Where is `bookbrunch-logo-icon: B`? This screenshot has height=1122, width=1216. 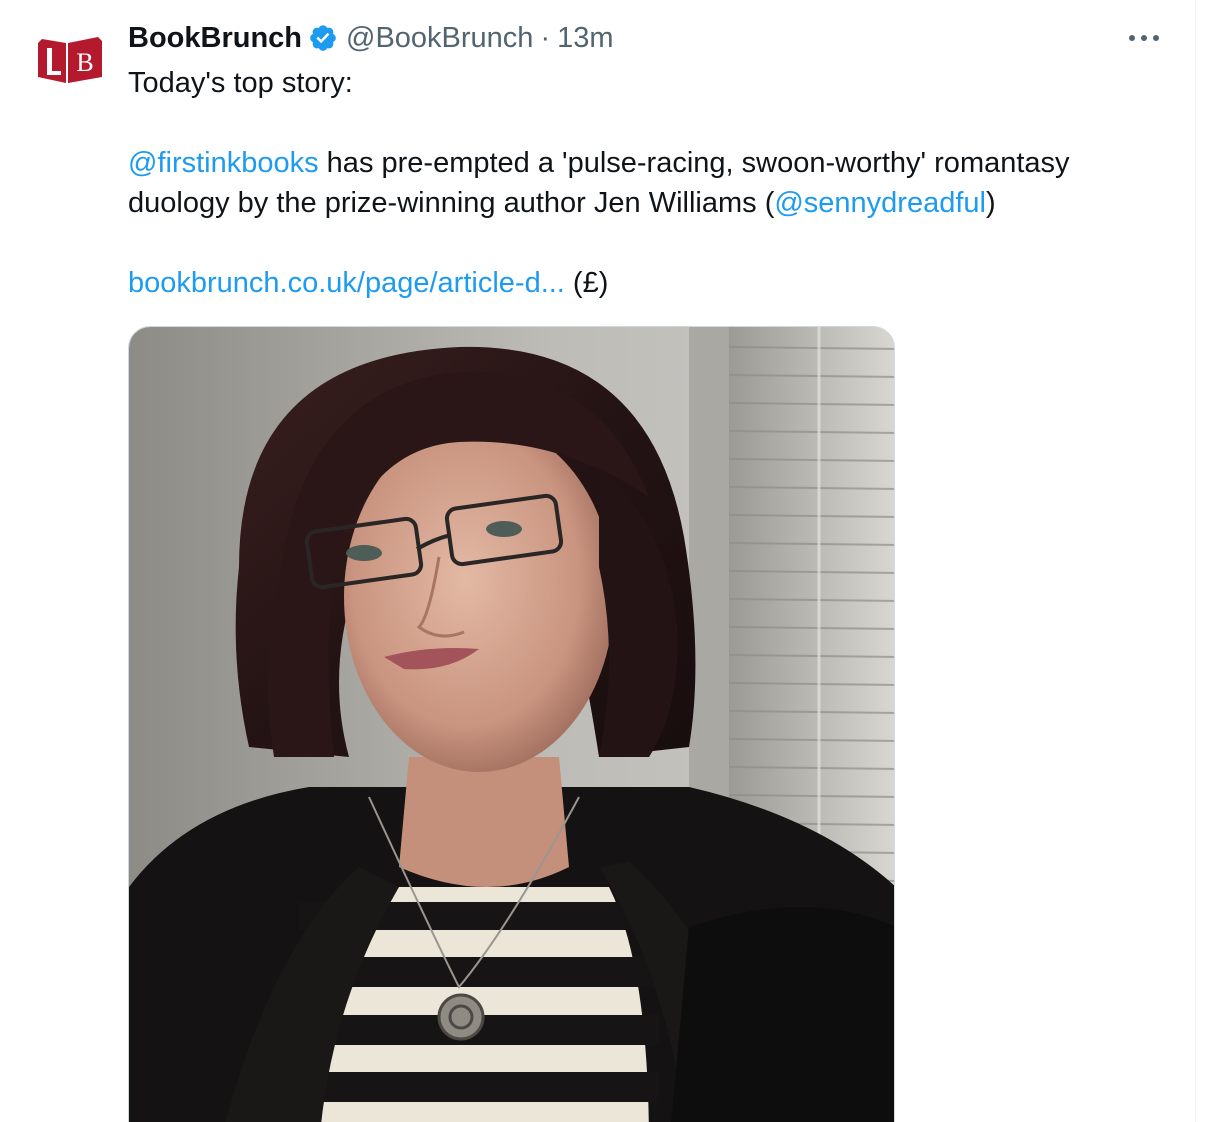 bookbrunch-logo-icon: B is located at coordinates (70, 60).